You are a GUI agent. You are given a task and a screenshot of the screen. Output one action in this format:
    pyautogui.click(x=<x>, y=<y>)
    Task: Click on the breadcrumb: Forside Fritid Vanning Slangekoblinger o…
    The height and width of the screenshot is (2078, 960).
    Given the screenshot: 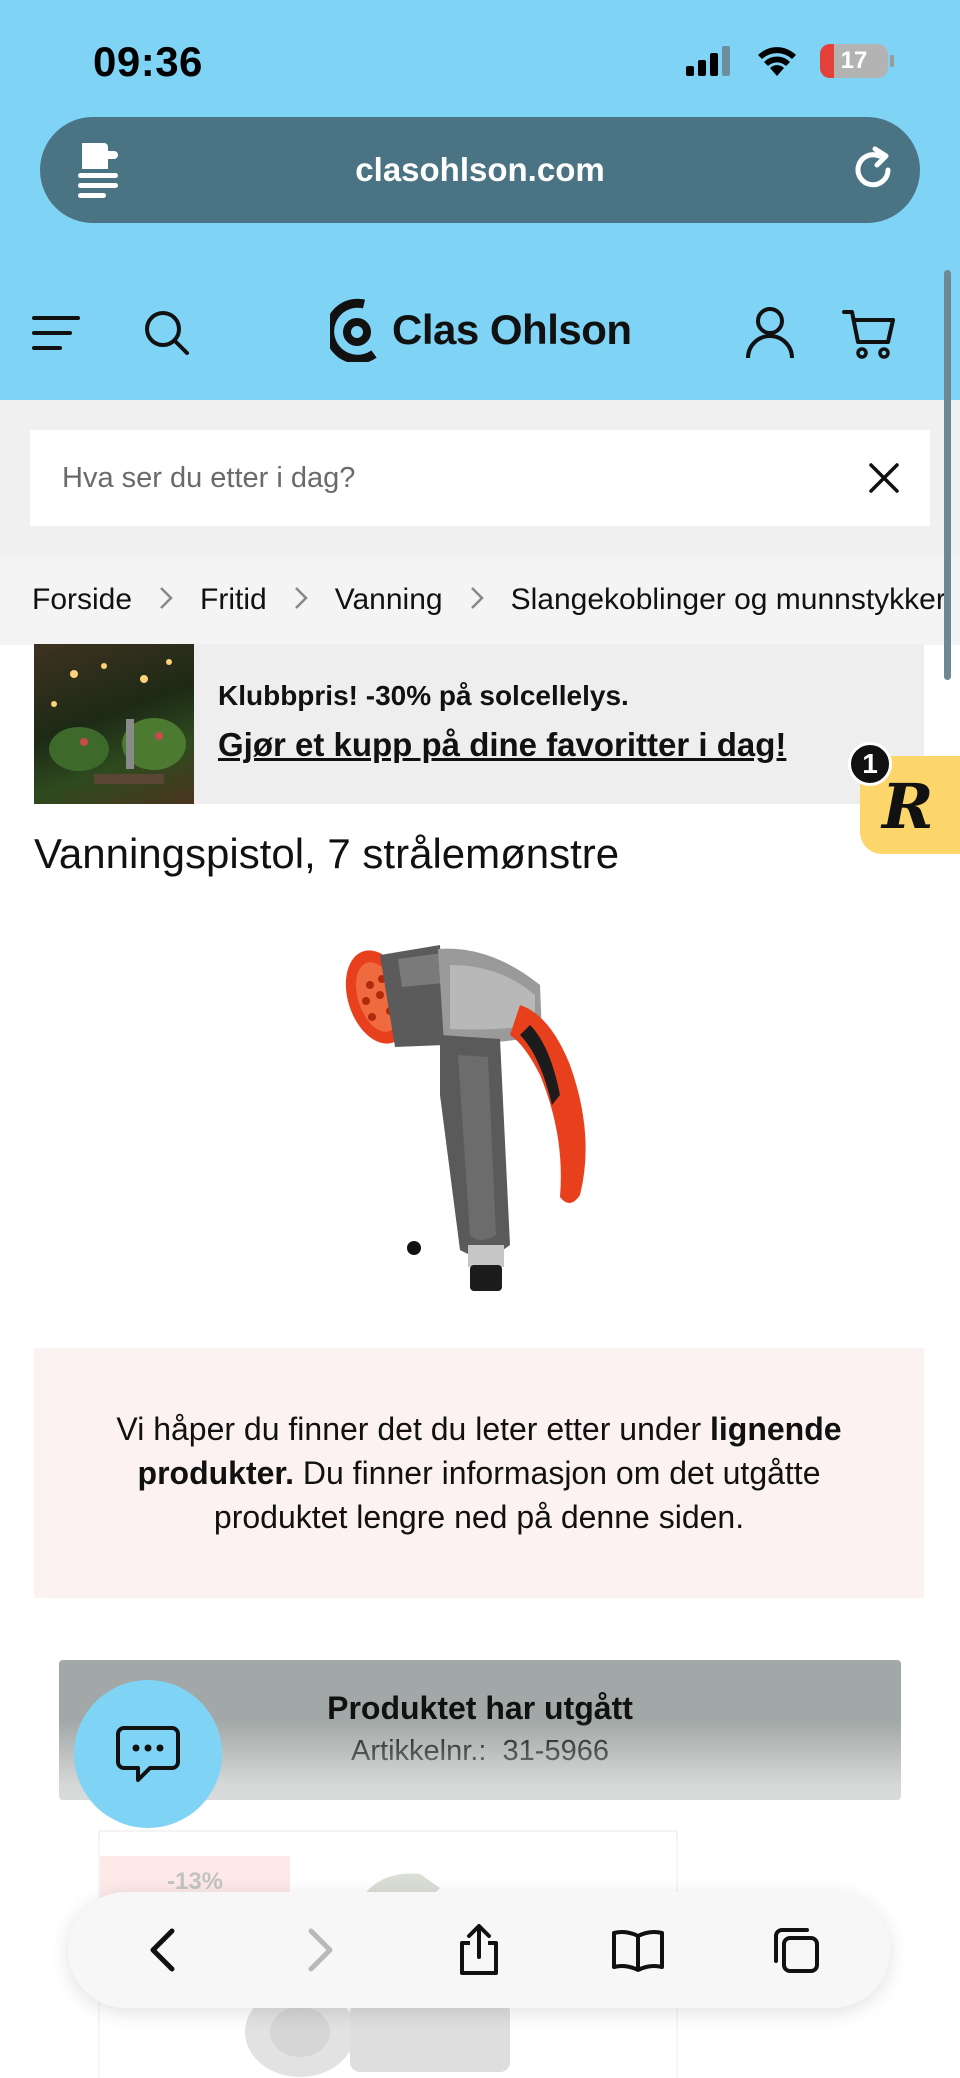 What is the action you would take?
    pyautogui.click(x=480, y=600)
    